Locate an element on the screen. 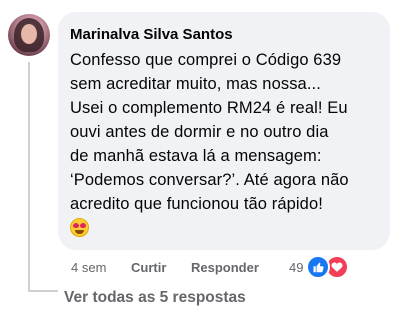 The image size is (402, 317). thumbs-up-icon is located at coordinates (318, 267).